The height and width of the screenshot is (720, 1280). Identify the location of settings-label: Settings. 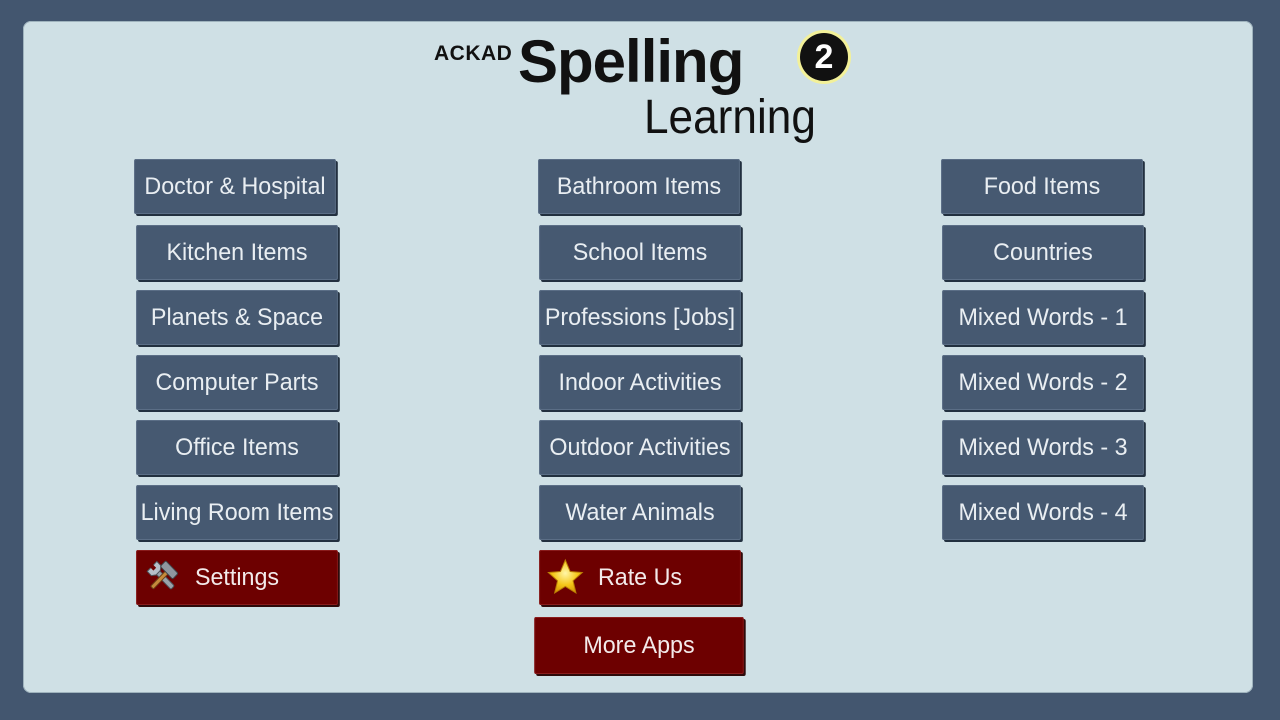
(237, 577).